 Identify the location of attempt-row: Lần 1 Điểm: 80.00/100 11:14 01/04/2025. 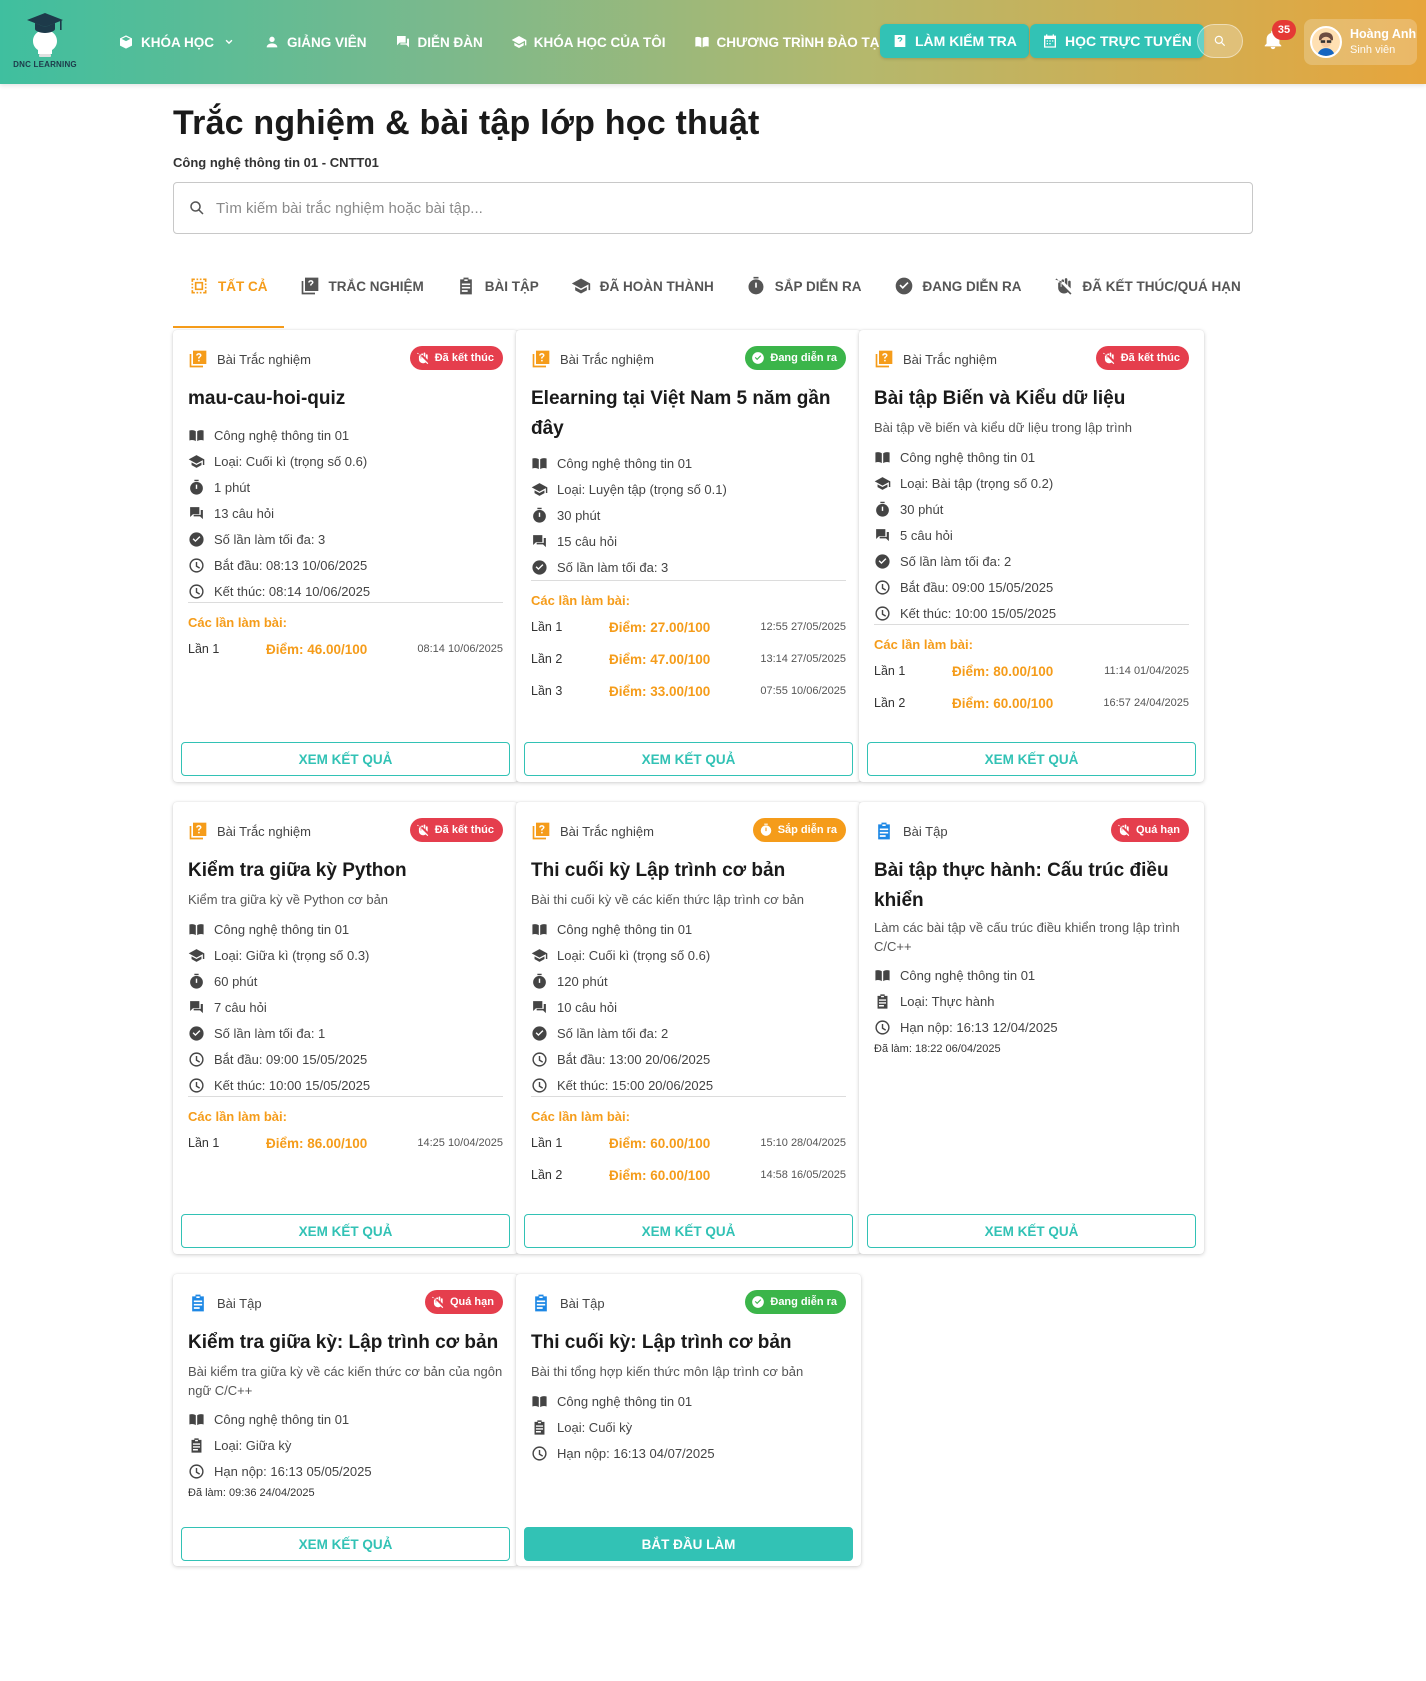
(1031, 671).